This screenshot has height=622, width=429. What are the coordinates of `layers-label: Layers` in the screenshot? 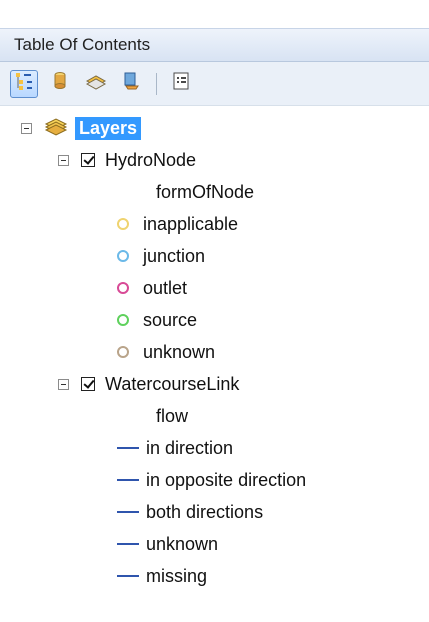 It's located at (108, 128).